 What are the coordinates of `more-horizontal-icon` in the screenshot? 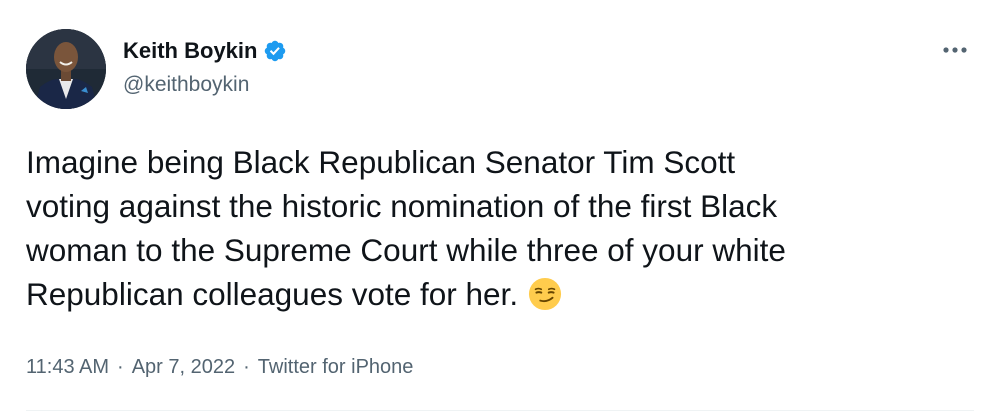 It's located at (955, 50).